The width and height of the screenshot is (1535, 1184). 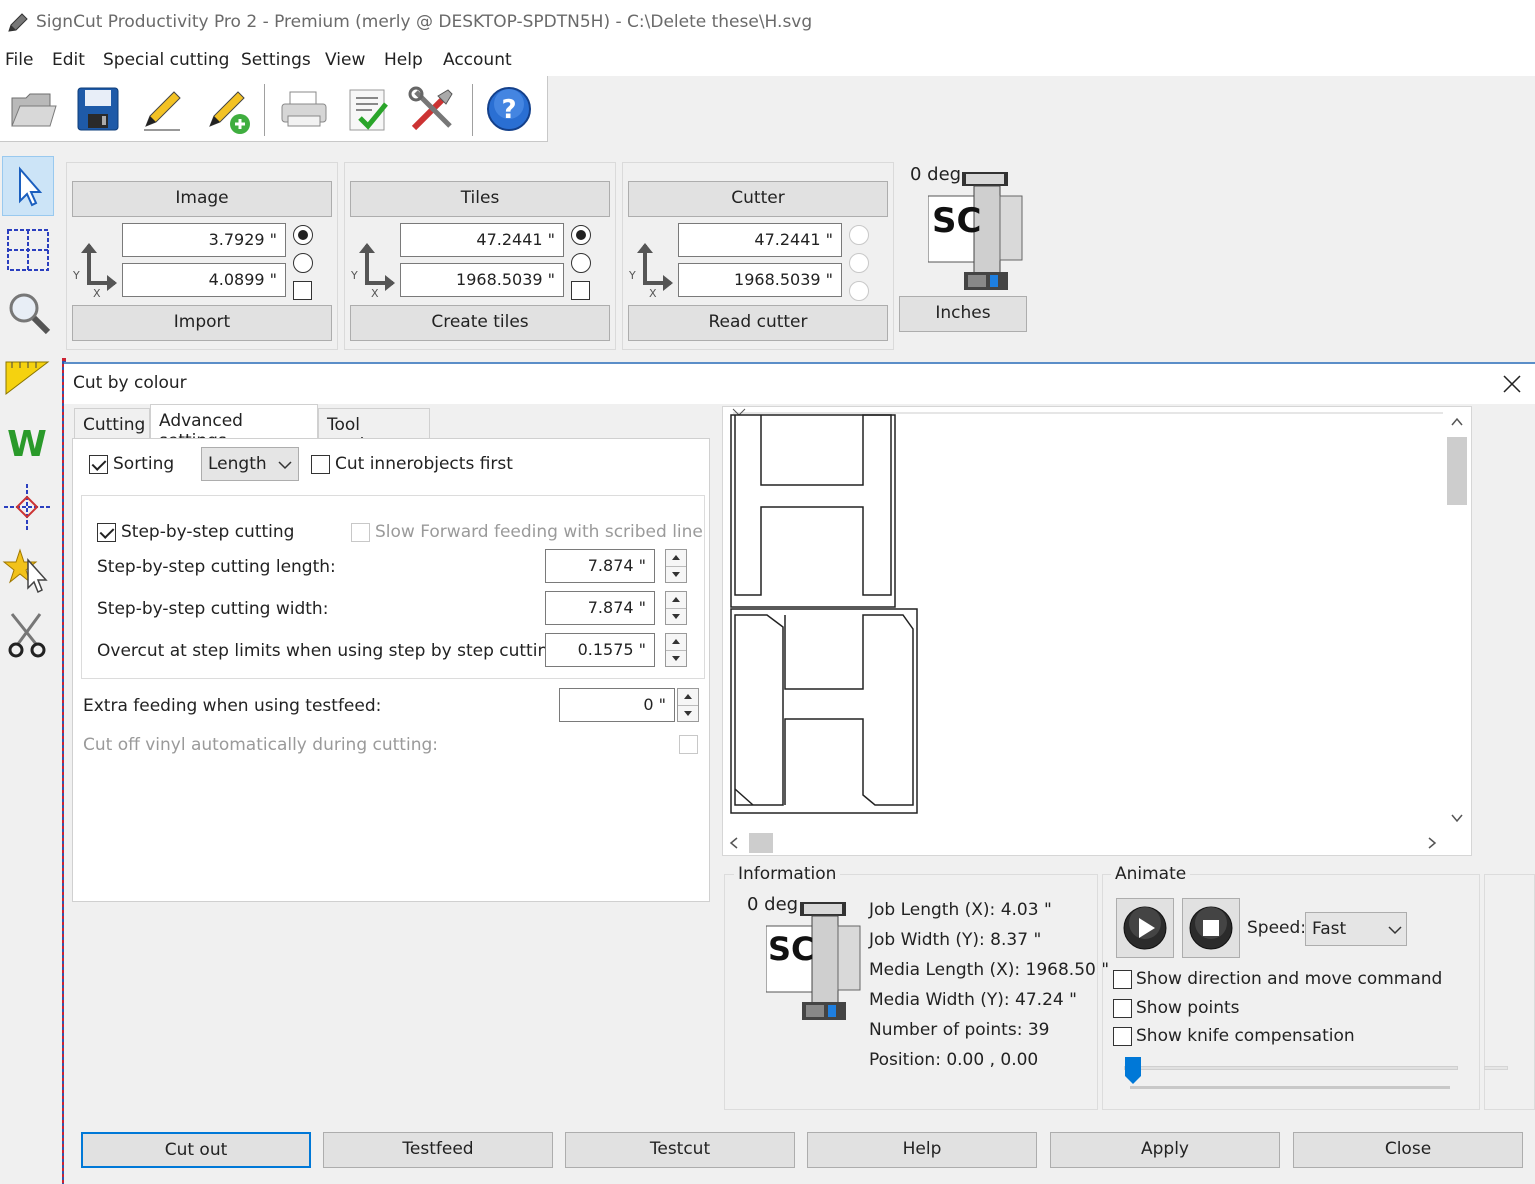 I want to click on weed-tool: W, so click(x=28, y=442).